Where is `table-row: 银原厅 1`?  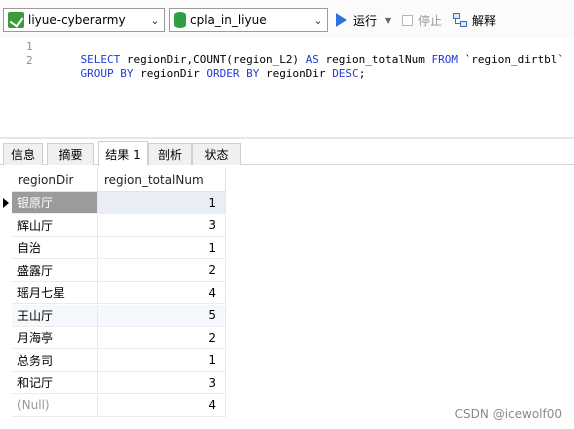
table-row: 银原厅 1 is located at coordinates (113, 203).